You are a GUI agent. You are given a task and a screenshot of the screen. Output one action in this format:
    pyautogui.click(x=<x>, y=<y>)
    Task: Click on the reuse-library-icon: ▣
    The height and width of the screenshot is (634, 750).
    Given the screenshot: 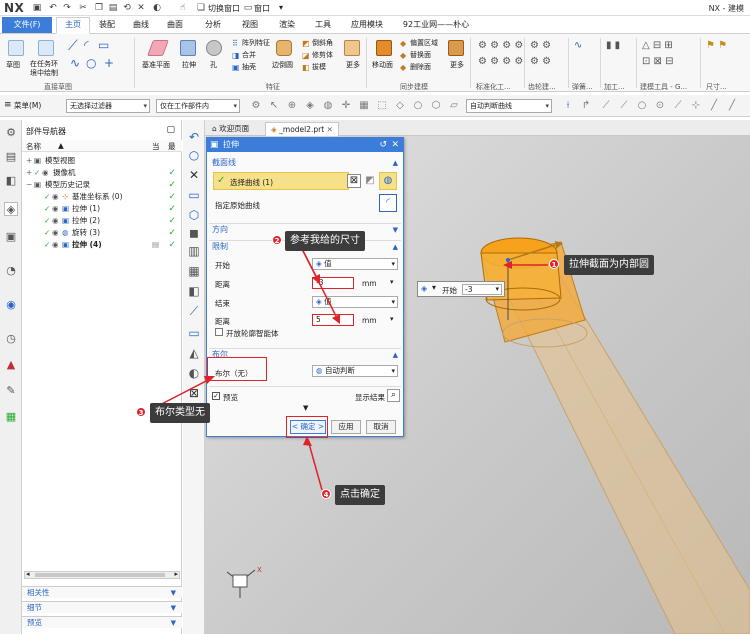 What is the action you would take?
    pyautogui.click(x=11, y=237)
    